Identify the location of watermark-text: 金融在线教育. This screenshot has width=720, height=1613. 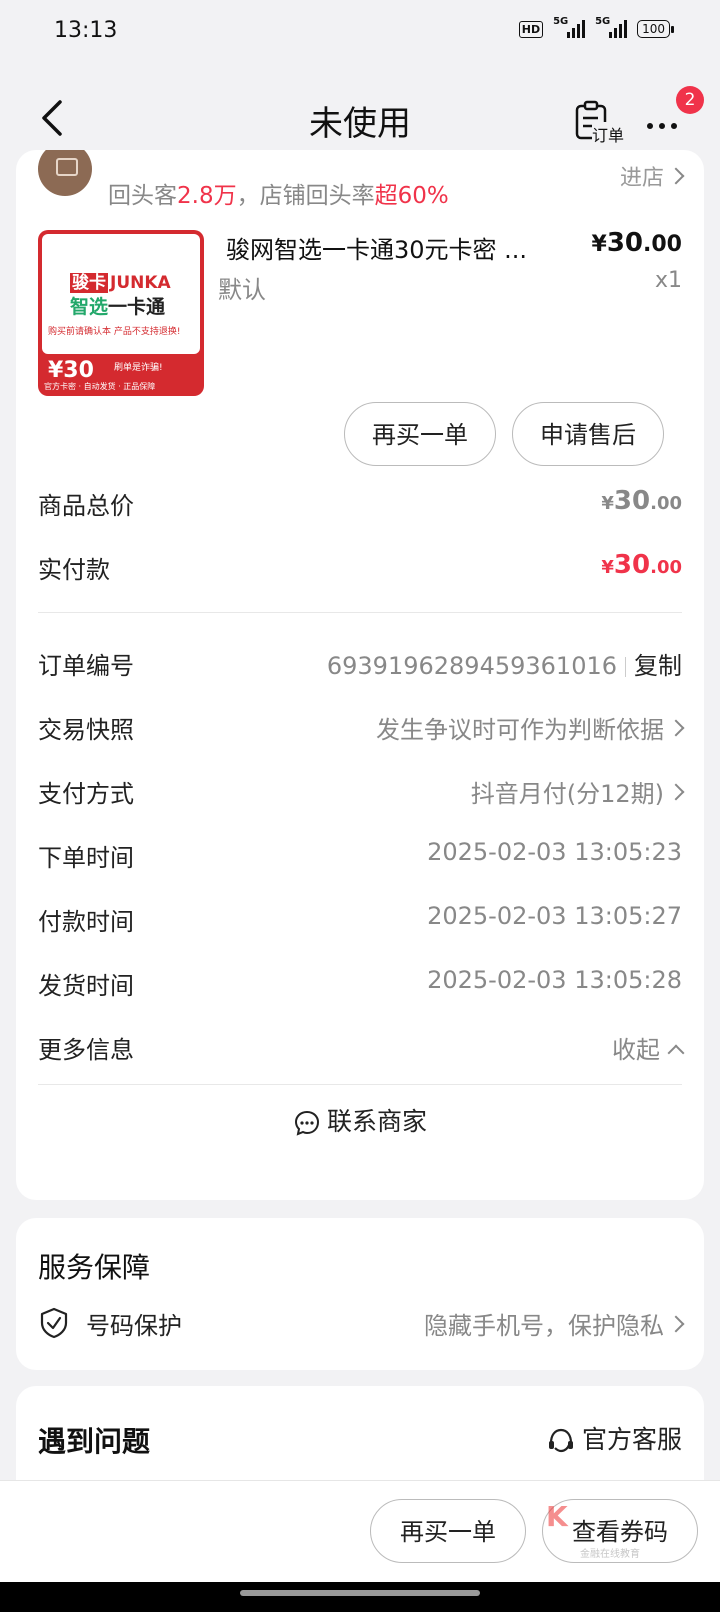
(610, 1554).